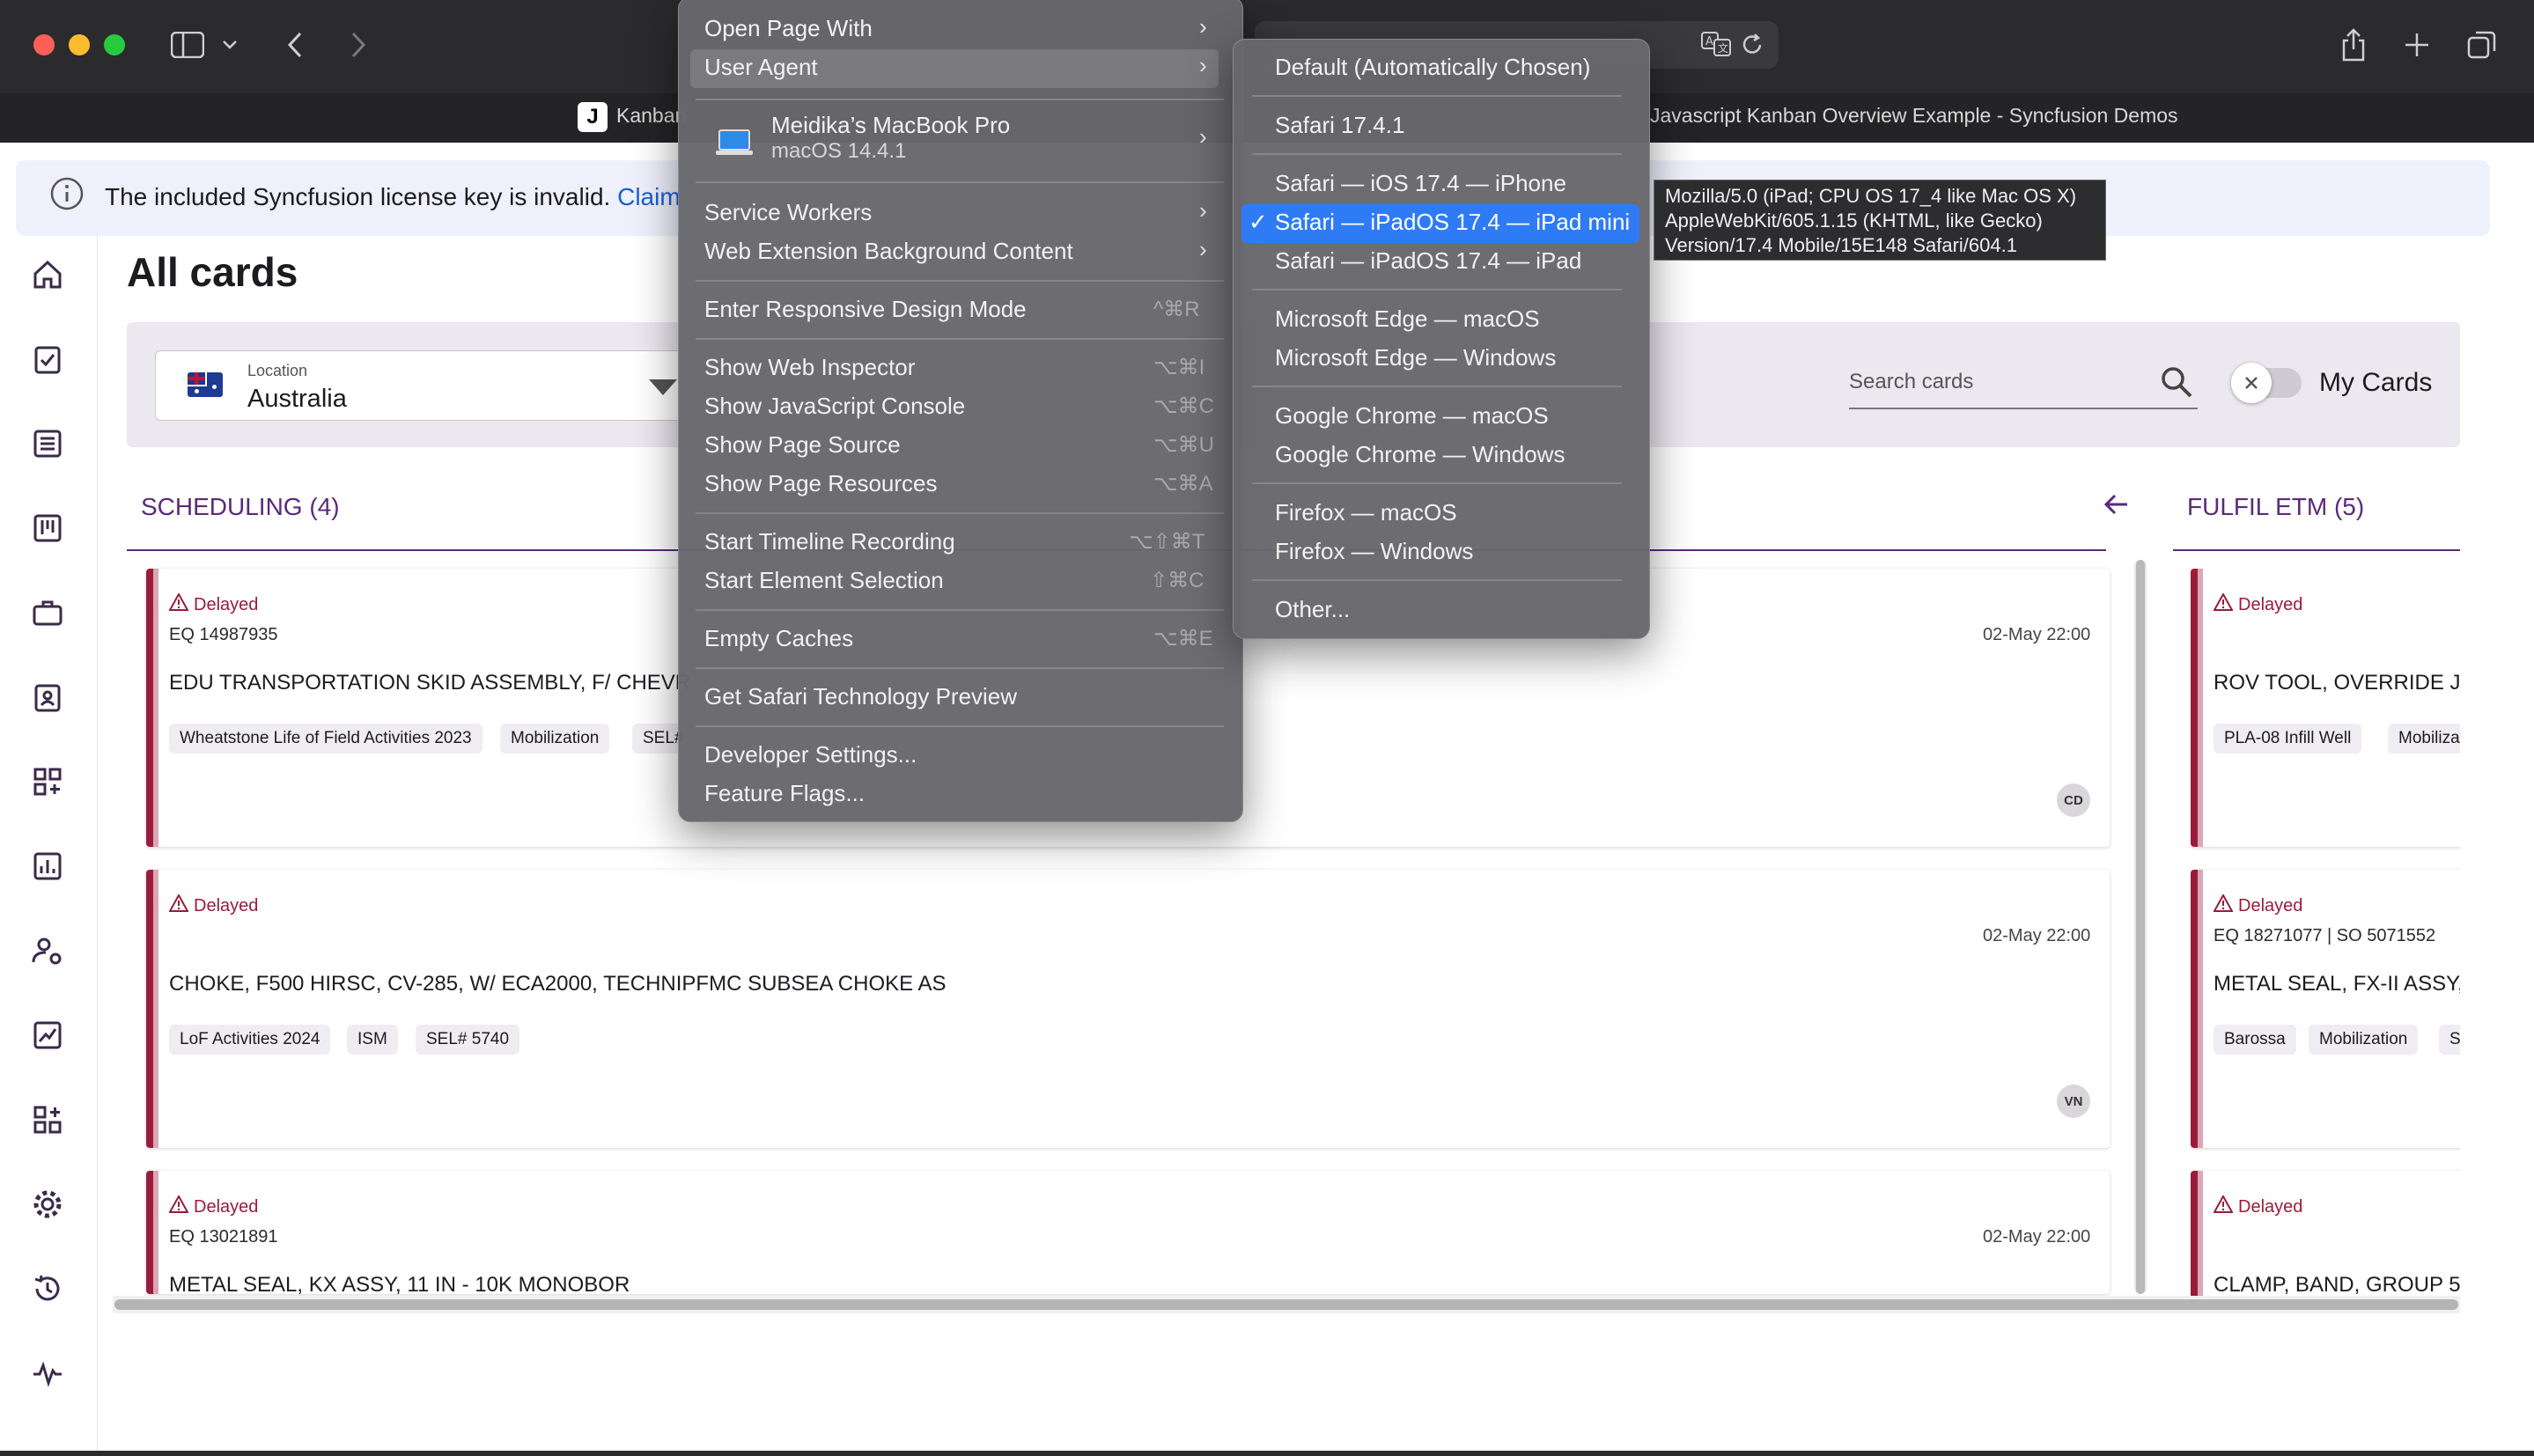  I want to click on horizontal-scrollbar, so click(1286, 1304).